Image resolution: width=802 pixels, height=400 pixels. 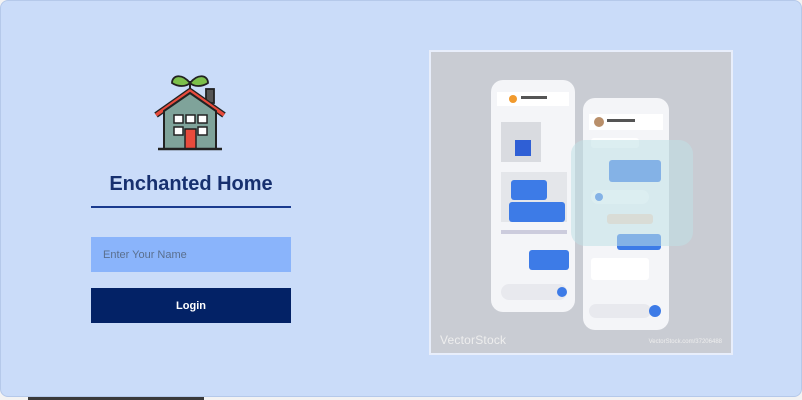 What do you see at coordinates (191, 184) in the screenshot?
I see `brand-title: Enchanted Home` at bounding box center [191, 184].